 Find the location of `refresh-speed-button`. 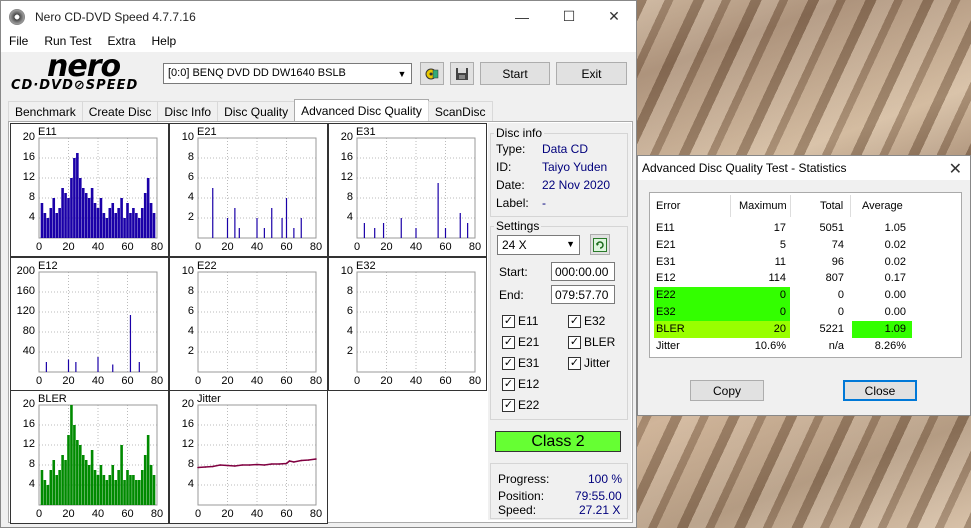

refresh-speed-button is located at coordinates (600, 244).